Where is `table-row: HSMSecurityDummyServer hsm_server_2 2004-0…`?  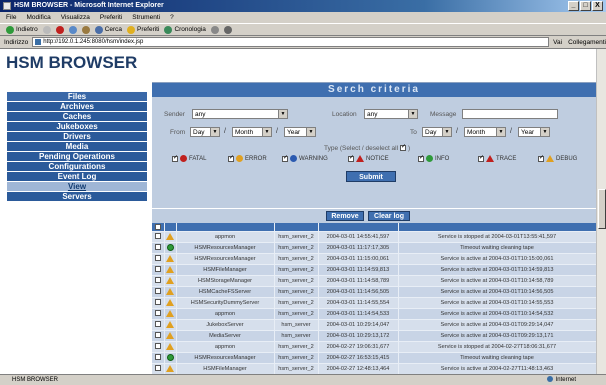
table-row: HSMSecurityDummyServer hsm_server_2 2004-0… is located at coordinates (374, 303).